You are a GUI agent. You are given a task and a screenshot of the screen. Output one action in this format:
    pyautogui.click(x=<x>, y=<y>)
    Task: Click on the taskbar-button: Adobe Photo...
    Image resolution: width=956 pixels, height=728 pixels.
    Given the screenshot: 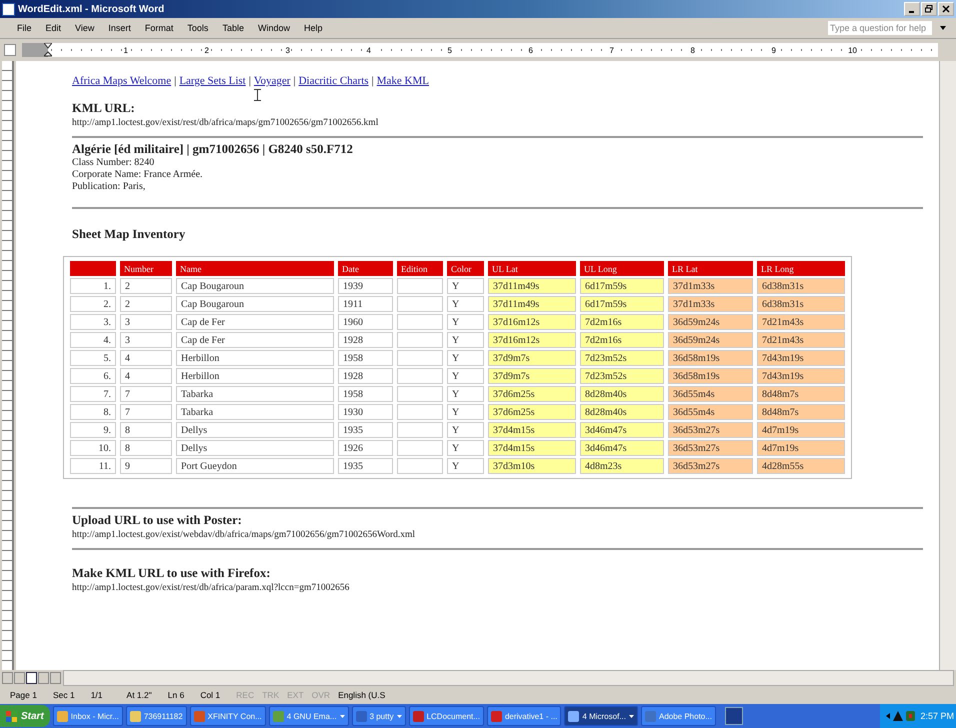 What is the action you would take?
    pyautogui.click(x=678, y=716)
    